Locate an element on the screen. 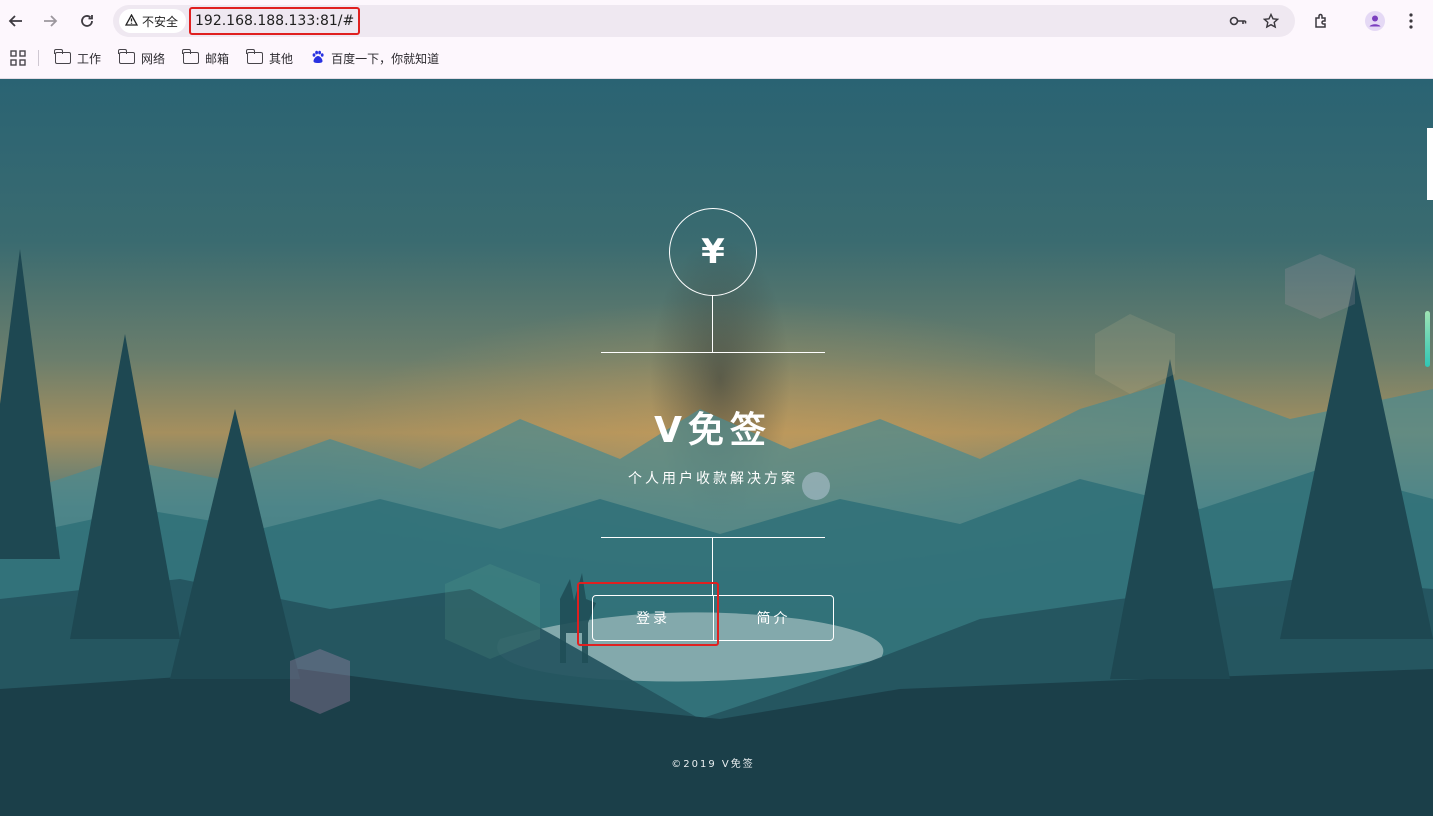 The image size is (1433, 816). bookmark-other: 其他 is located at coordinates (270, 58).